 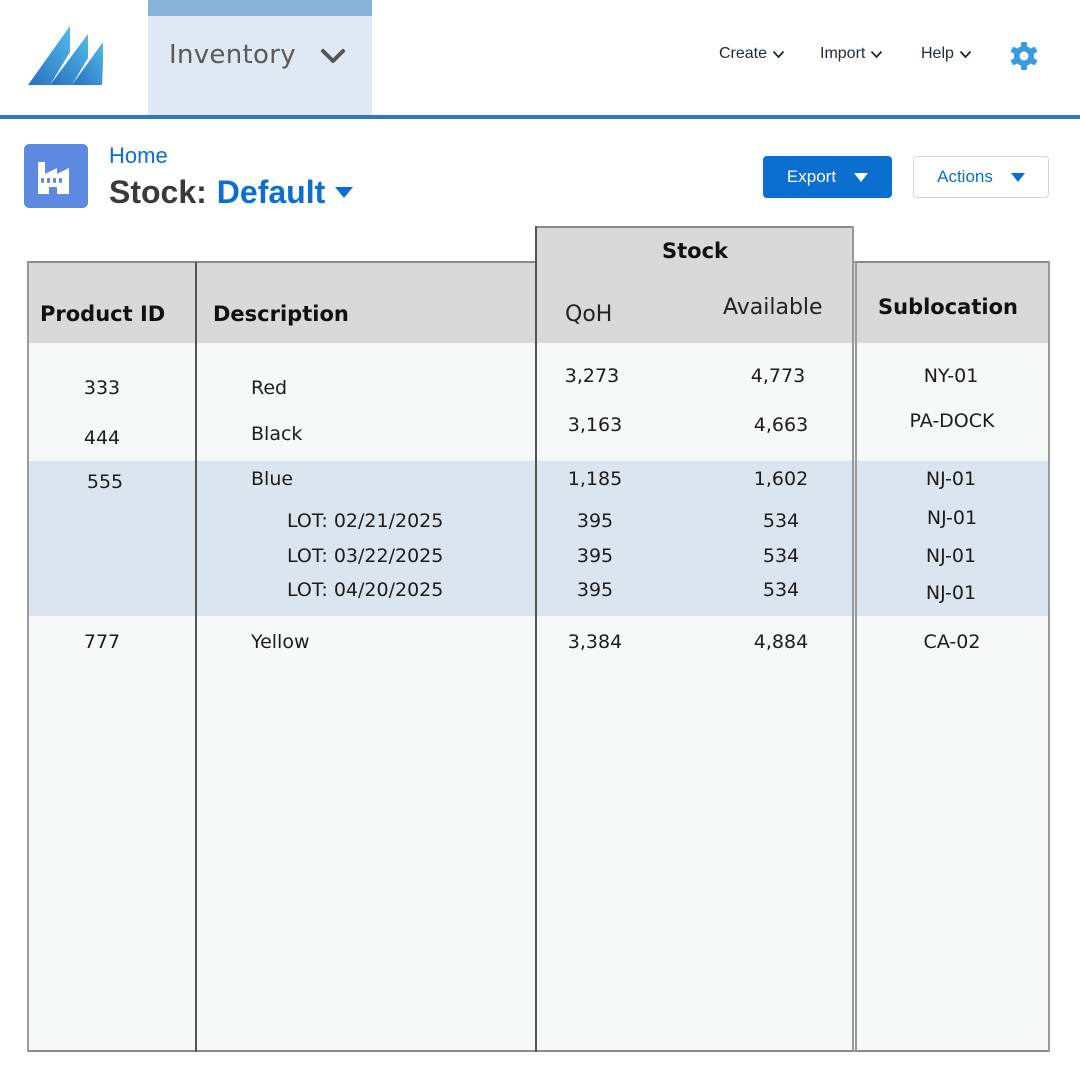 I want to click on column-header-product-id: Product ID, so click(x=102, y=314).